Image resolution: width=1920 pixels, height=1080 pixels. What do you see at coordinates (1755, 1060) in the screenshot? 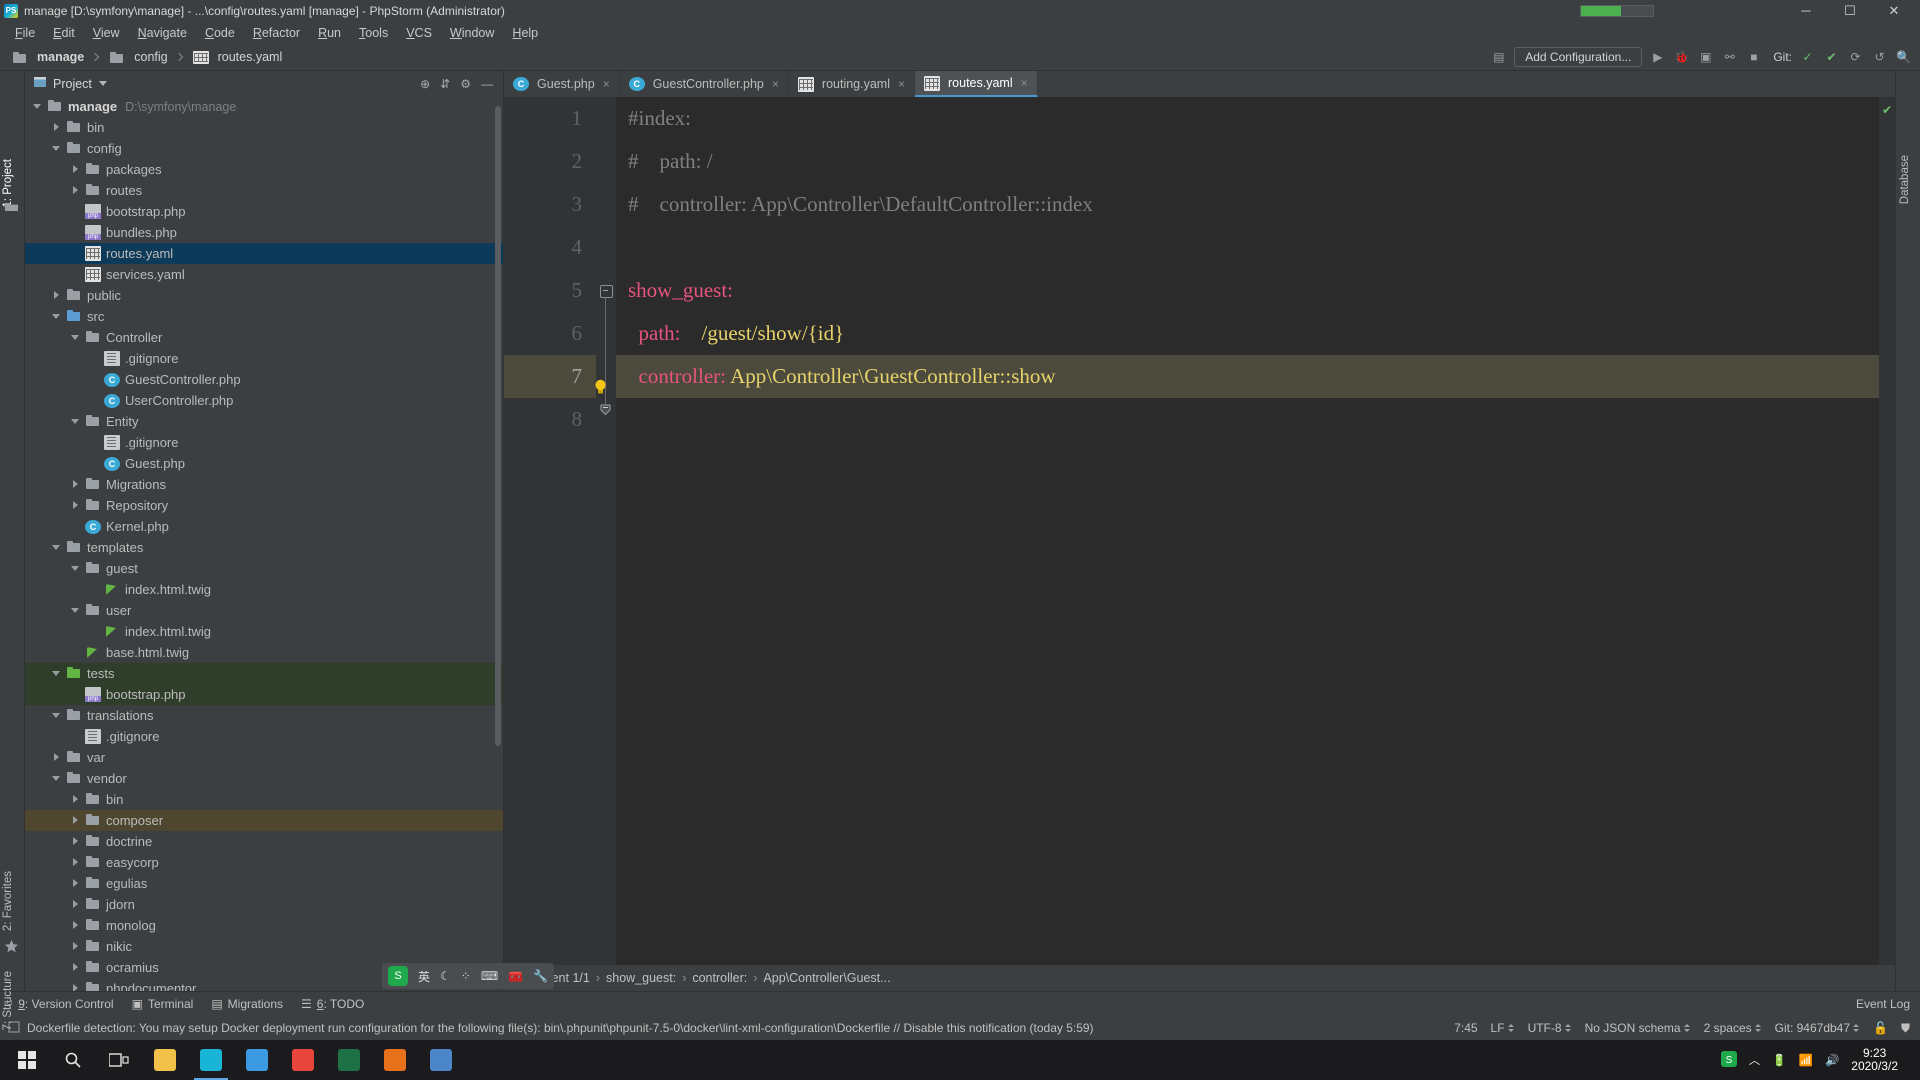
I see `show-hidden-icons-icon: ︿` at bounding box center [1755, 1060].